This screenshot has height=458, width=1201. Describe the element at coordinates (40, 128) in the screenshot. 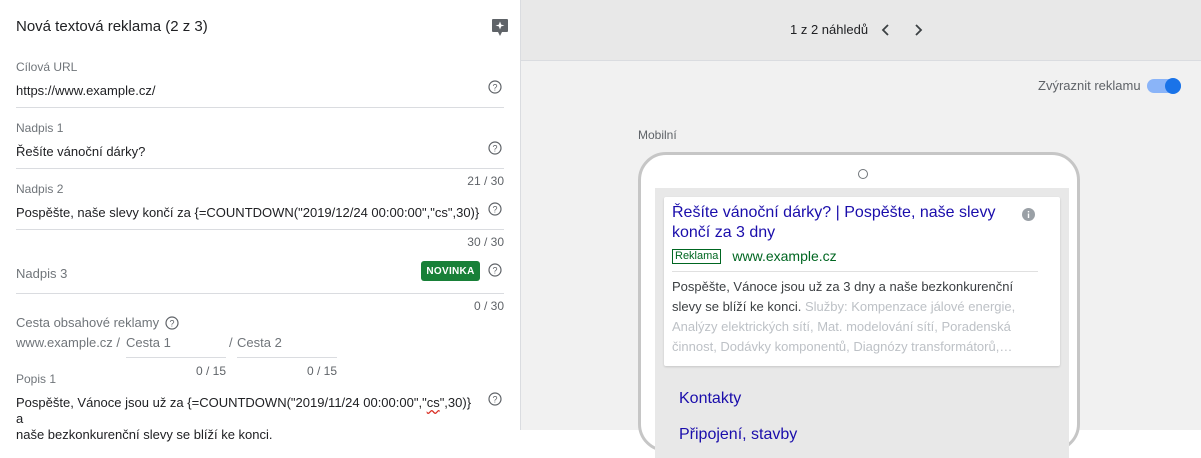

I see `headline1-label: Nadpis 1` at that location.